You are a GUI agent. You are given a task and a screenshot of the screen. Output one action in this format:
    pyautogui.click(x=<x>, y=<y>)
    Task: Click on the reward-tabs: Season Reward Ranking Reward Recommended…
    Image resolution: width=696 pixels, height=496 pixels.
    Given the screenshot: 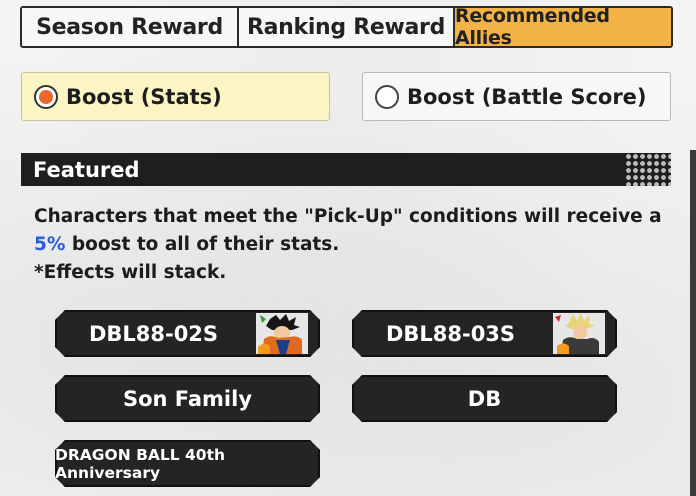 What is the action you would take?
    pyautogui.click(x=346, y=27)
    